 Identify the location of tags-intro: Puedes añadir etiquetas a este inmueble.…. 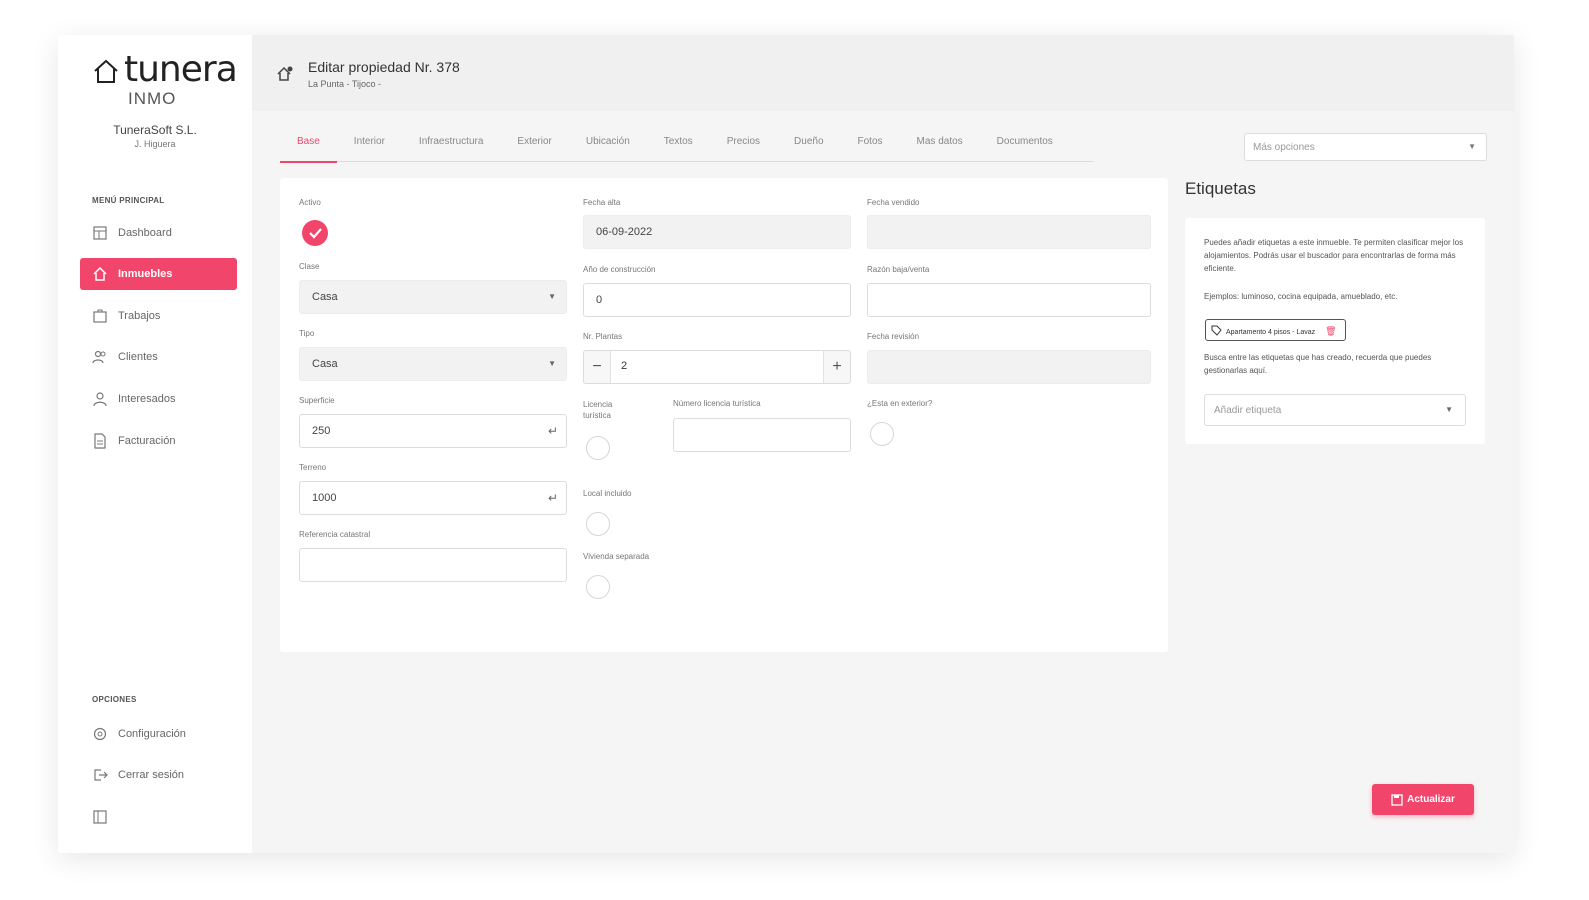
(1334, 255).